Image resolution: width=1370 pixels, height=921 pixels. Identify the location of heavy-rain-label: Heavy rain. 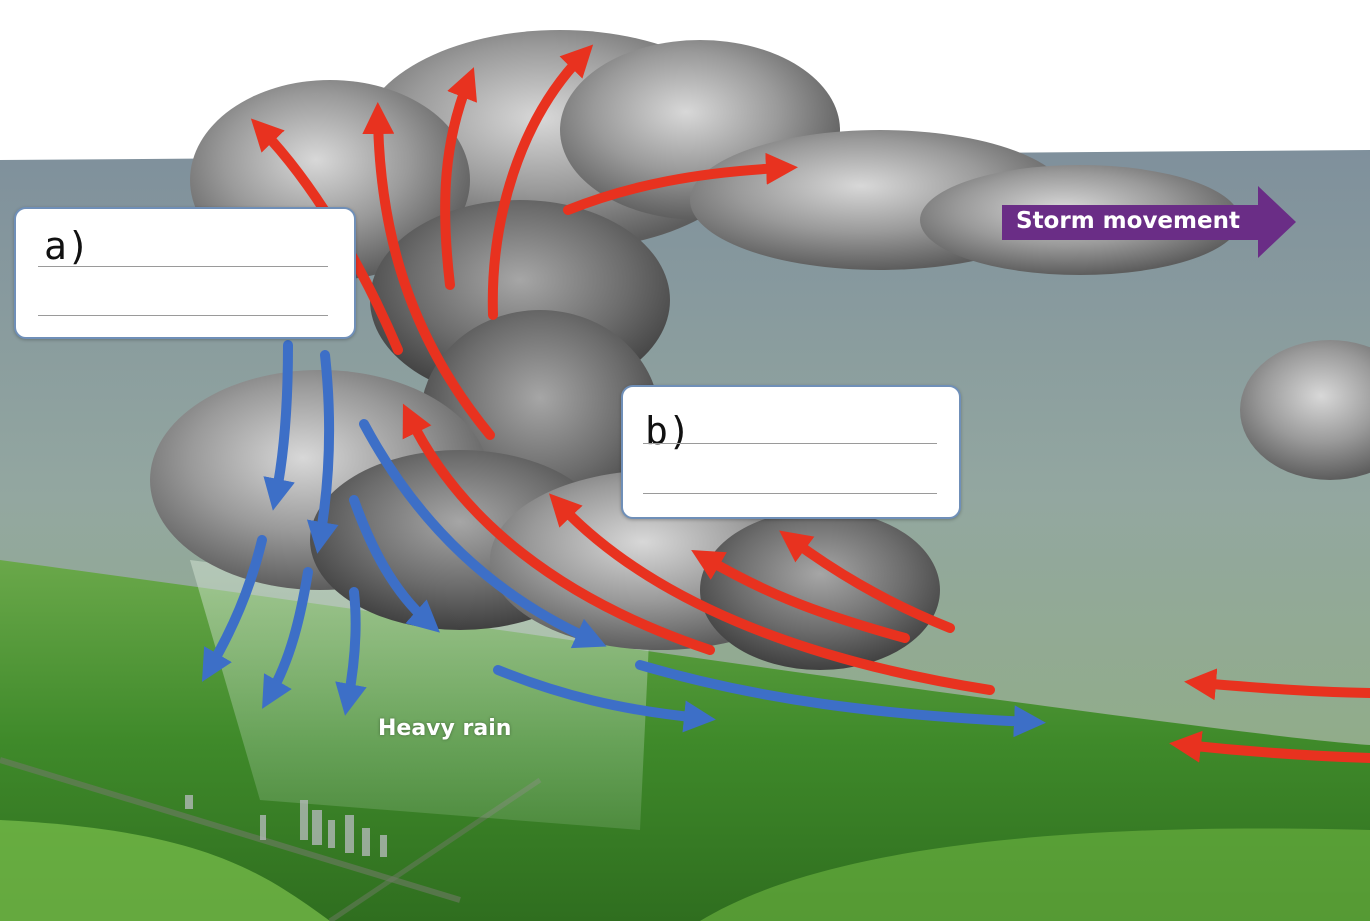
(445, 728).